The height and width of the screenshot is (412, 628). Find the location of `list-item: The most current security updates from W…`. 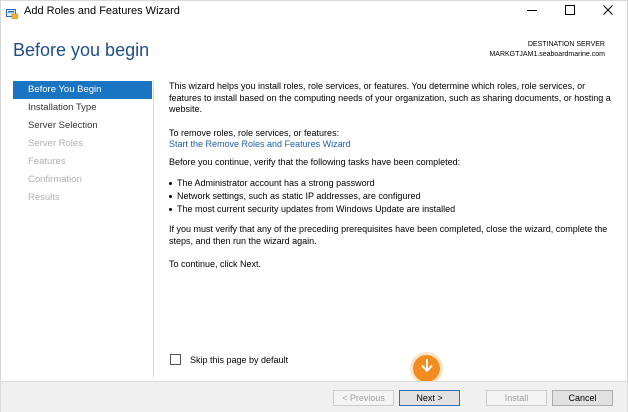

list-item: The most current security updates from W… is located at coordinates (390, 209).